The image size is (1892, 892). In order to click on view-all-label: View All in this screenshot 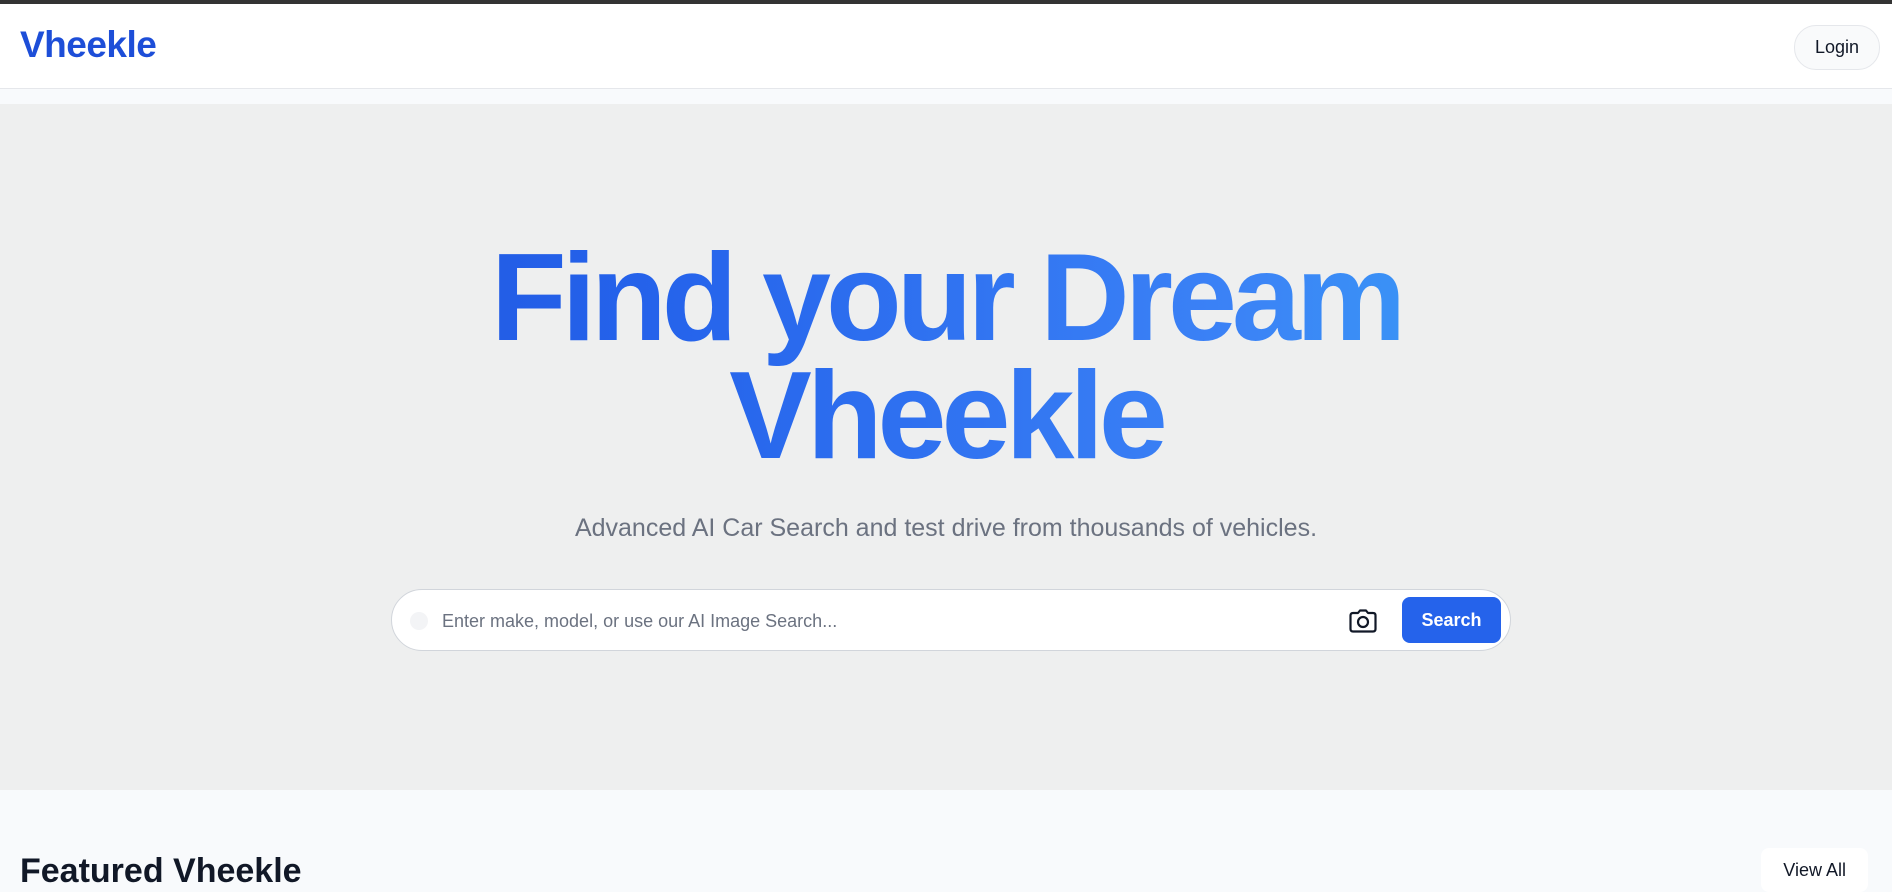, I will do `click(1814, 869)`.